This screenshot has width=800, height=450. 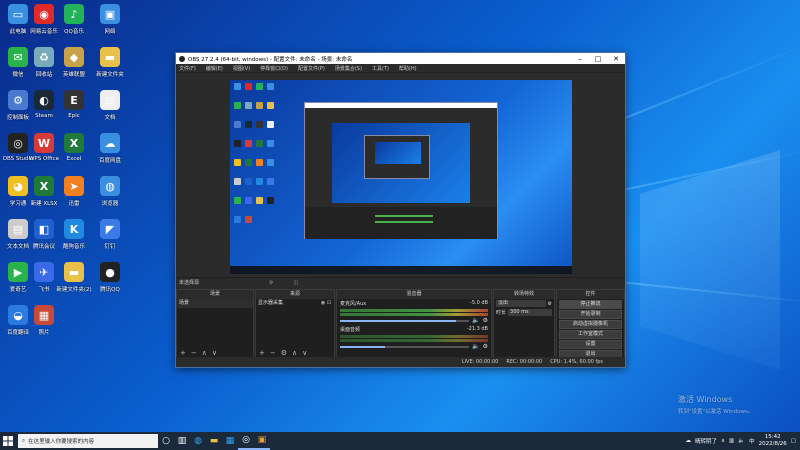 What do you see at coordinates (8, 441) in the screenshot?
I see `start-button` at bounding box center [8, 441].